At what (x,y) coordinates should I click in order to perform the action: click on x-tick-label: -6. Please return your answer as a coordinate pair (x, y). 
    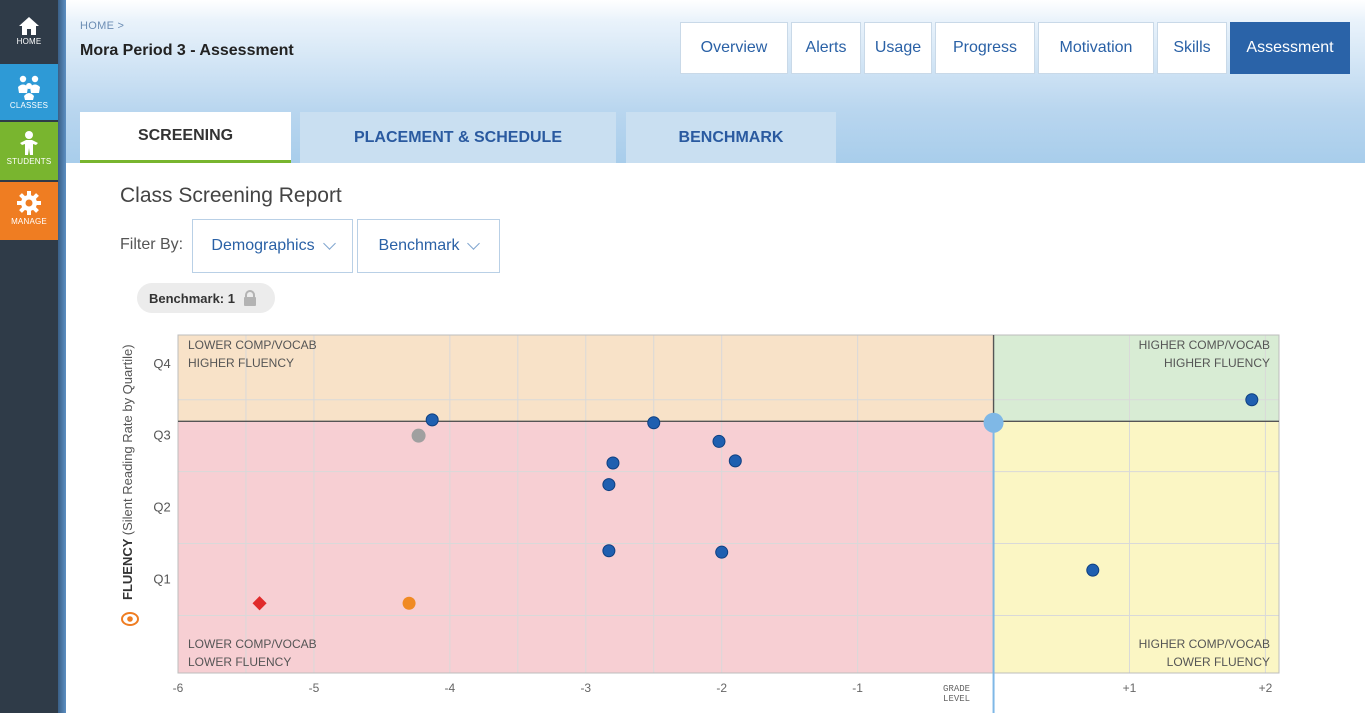
    Looking at the image, I should click on (178, 688).